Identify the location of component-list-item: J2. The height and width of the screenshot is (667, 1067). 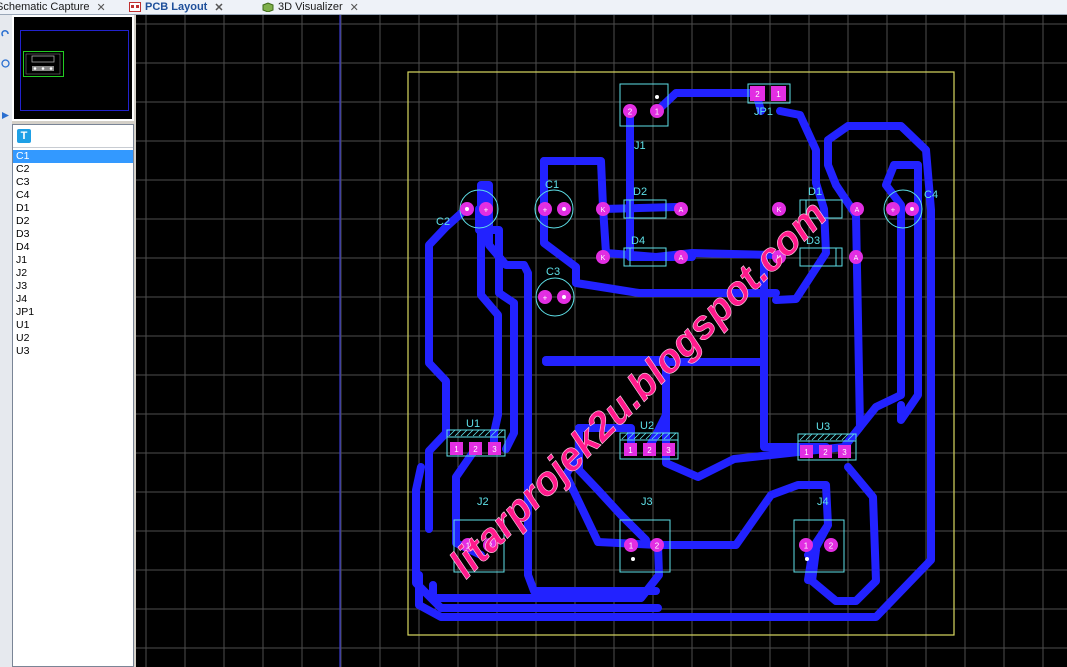
(73, 273).